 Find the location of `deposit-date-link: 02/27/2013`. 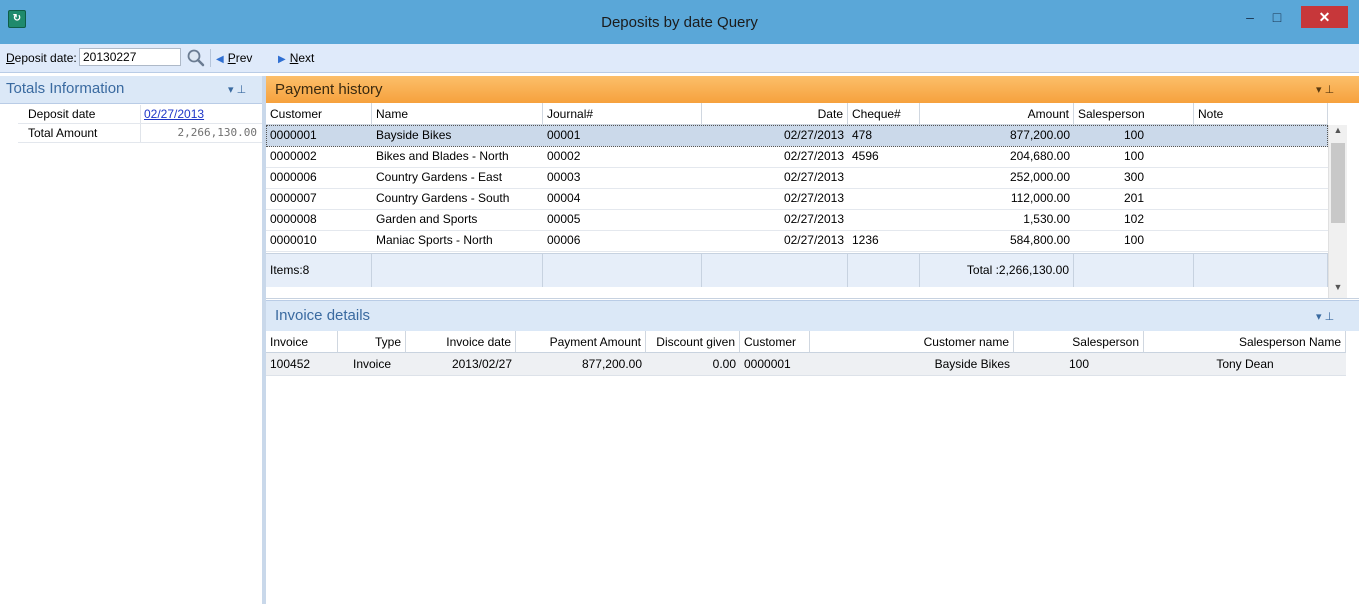

deposit-date-link: 02/27/2013 is located at coordinates (202, 114).